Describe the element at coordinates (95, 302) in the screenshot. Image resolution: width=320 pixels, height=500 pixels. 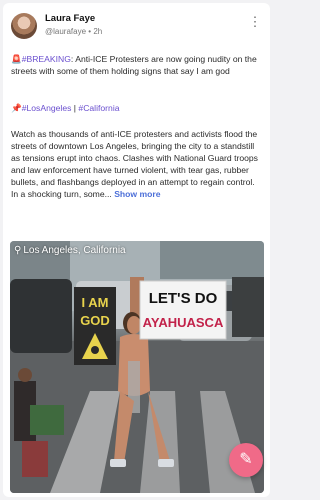
I see `sign-left-line1: I AM` at that location.